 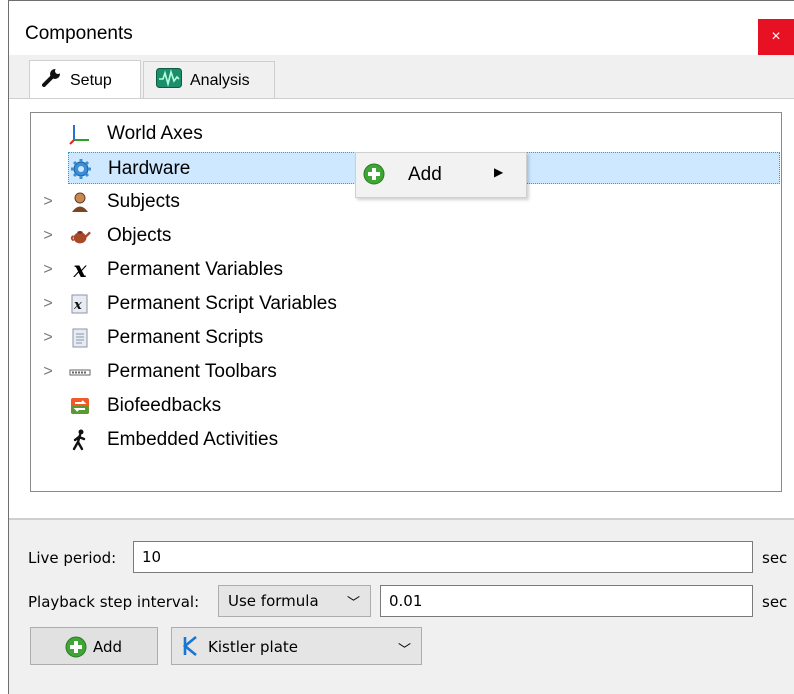 What do you see at coordinates (80, 406) in the screenshot?
I see `biofeedback-icon` at bounding box center [80, 406].